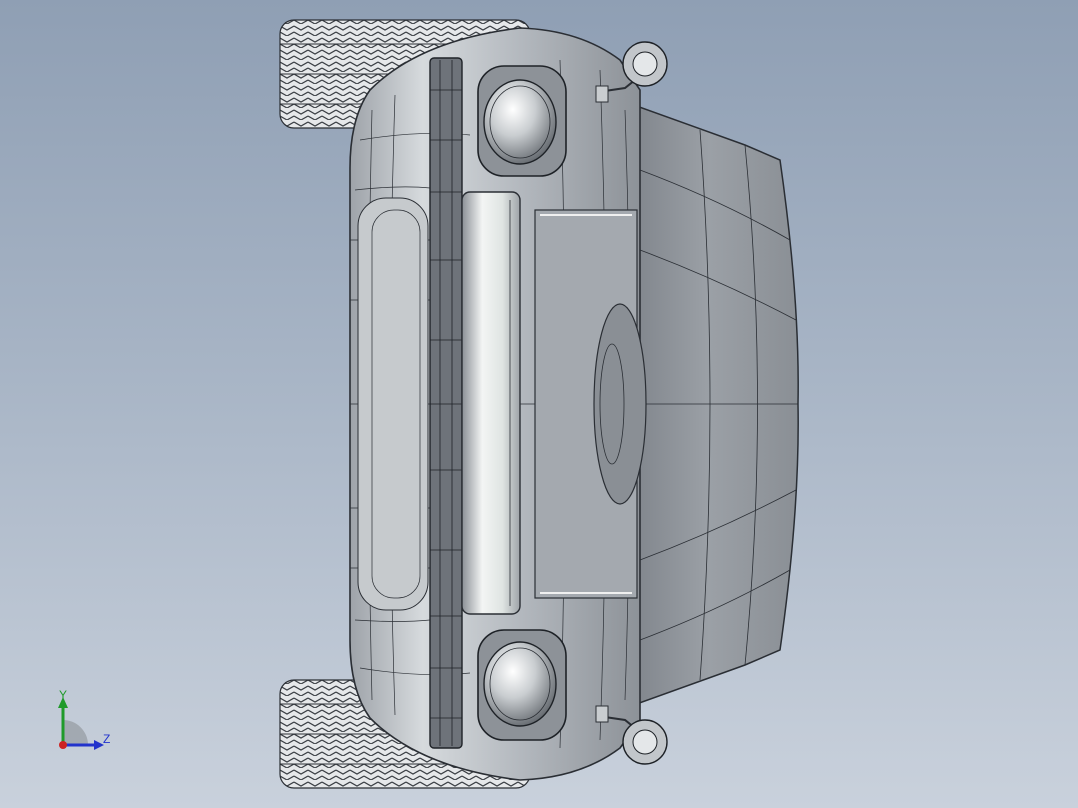  What do you see at coordinates (393, 404) in the screenshot?
I see `side-recess` at bounding box center [393, 404].